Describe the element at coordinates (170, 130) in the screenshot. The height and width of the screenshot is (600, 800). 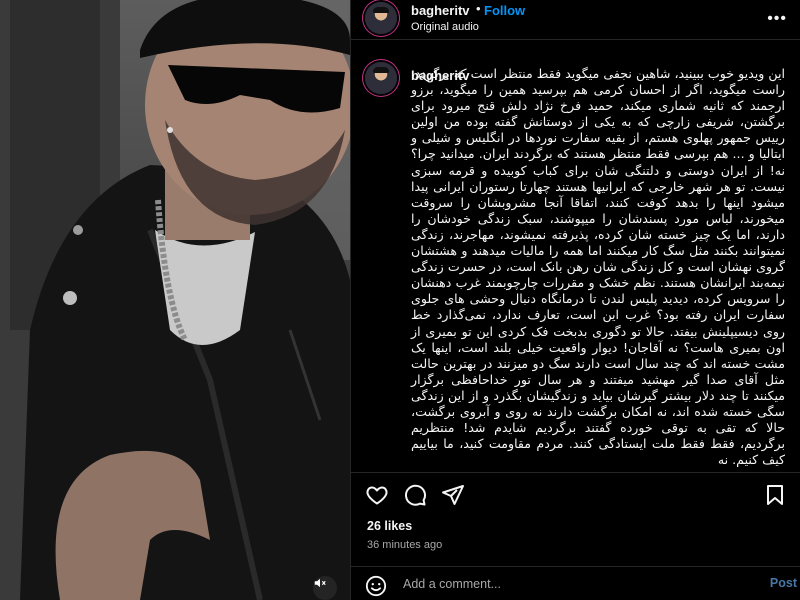
I see `video-earring` at that location.